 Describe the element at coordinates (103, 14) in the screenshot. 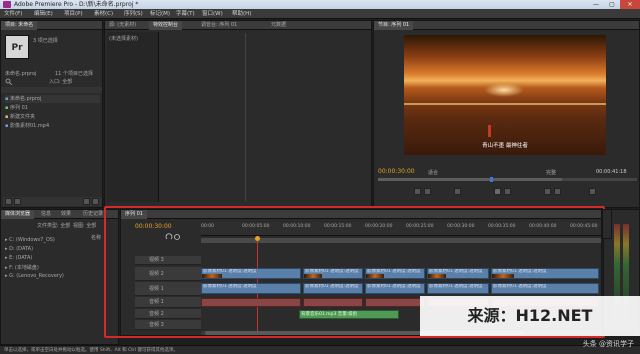

I see `menu-clip: 素材(C)` at that location.